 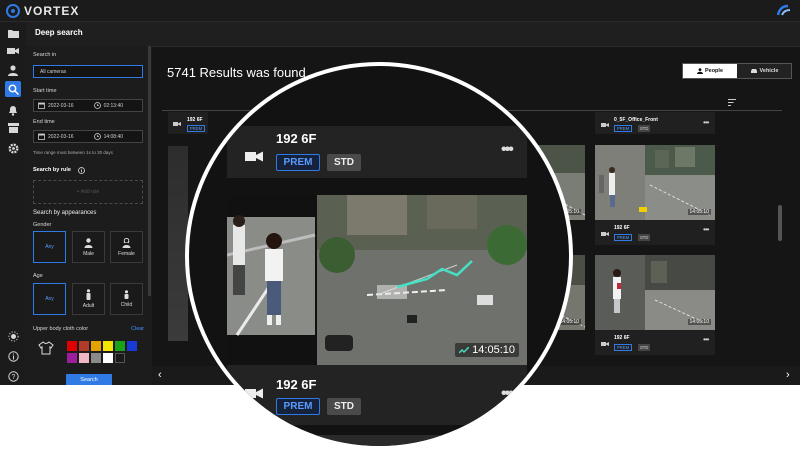 I want to click on vehicle-tab-label: Vehicle, so click(x=769, y=71).